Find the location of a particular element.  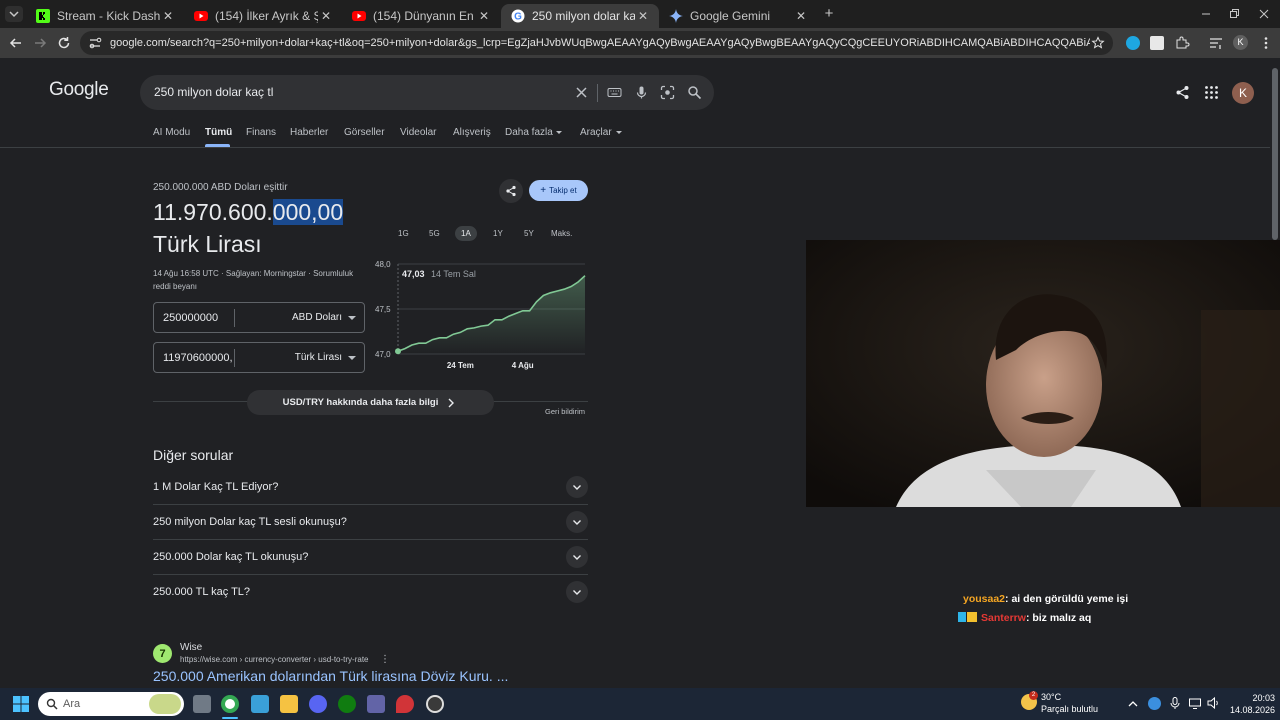

network-icon is located at coordinates (1195, 703).